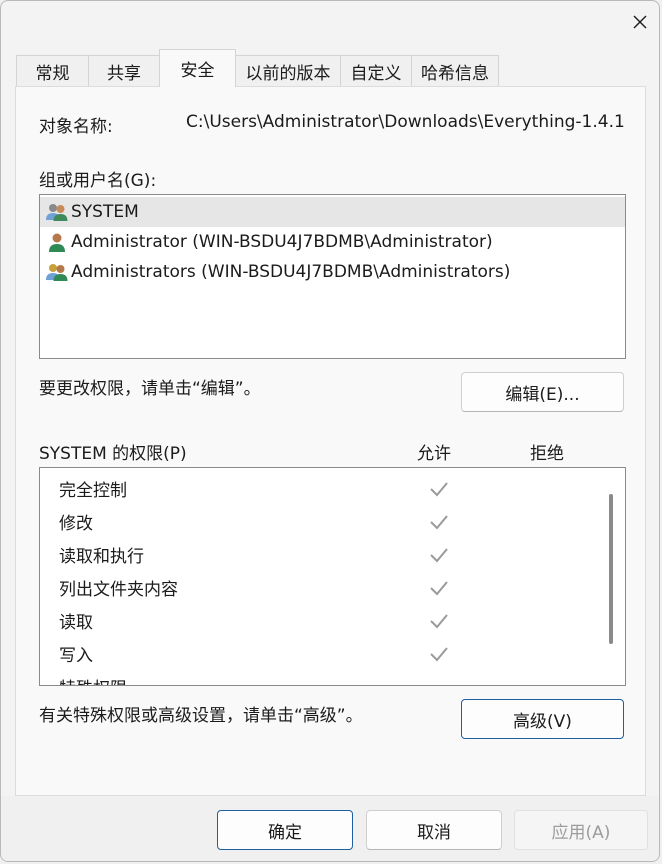  What do you see at coordinates (113, 454) in the screenshot?
I see `permissions-title: SYSTEM 的权限(P)` at bounding box center [113, 454].